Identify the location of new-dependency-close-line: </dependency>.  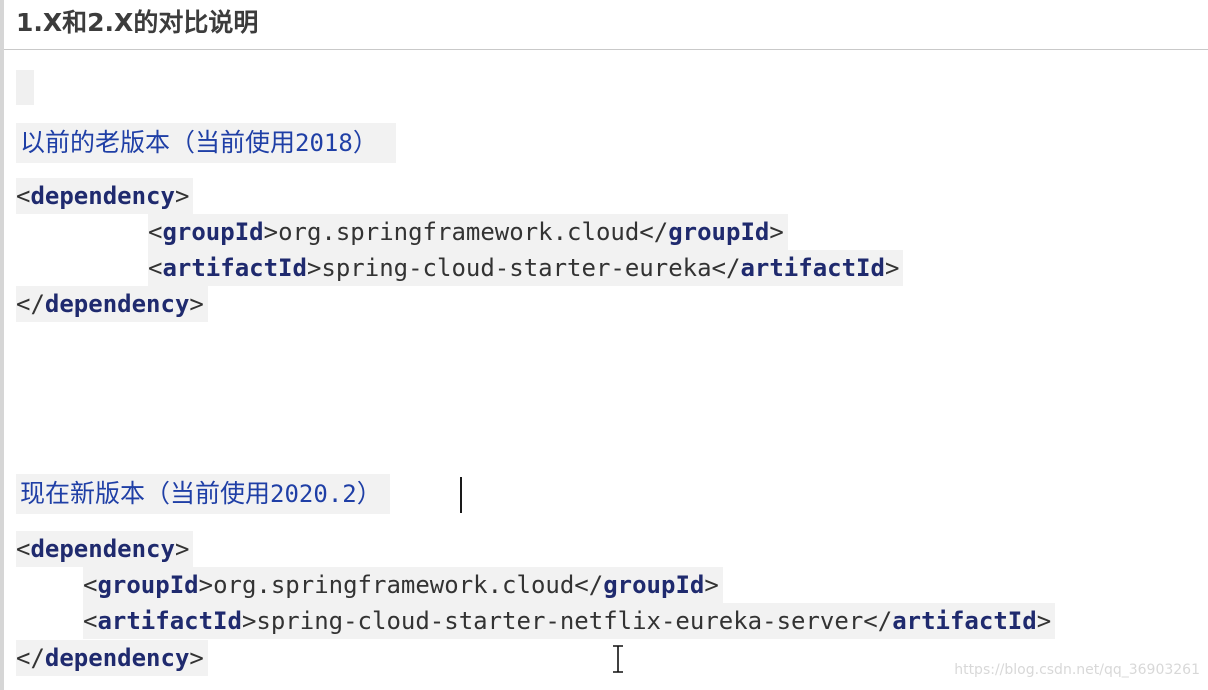
(112, 658).